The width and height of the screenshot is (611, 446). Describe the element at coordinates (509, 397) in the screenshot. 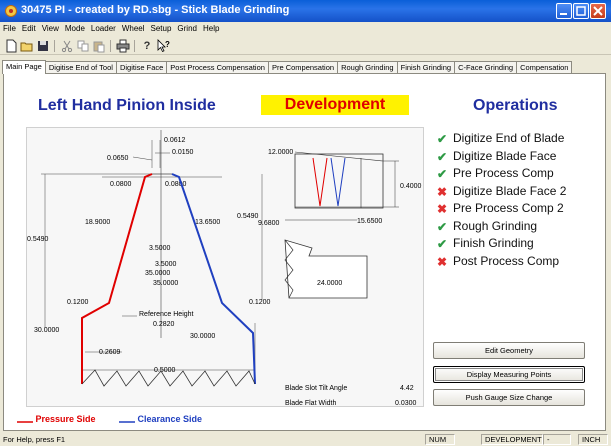

I see `push-gauge-size-change-button: Push Gauge Size Change` at that location.